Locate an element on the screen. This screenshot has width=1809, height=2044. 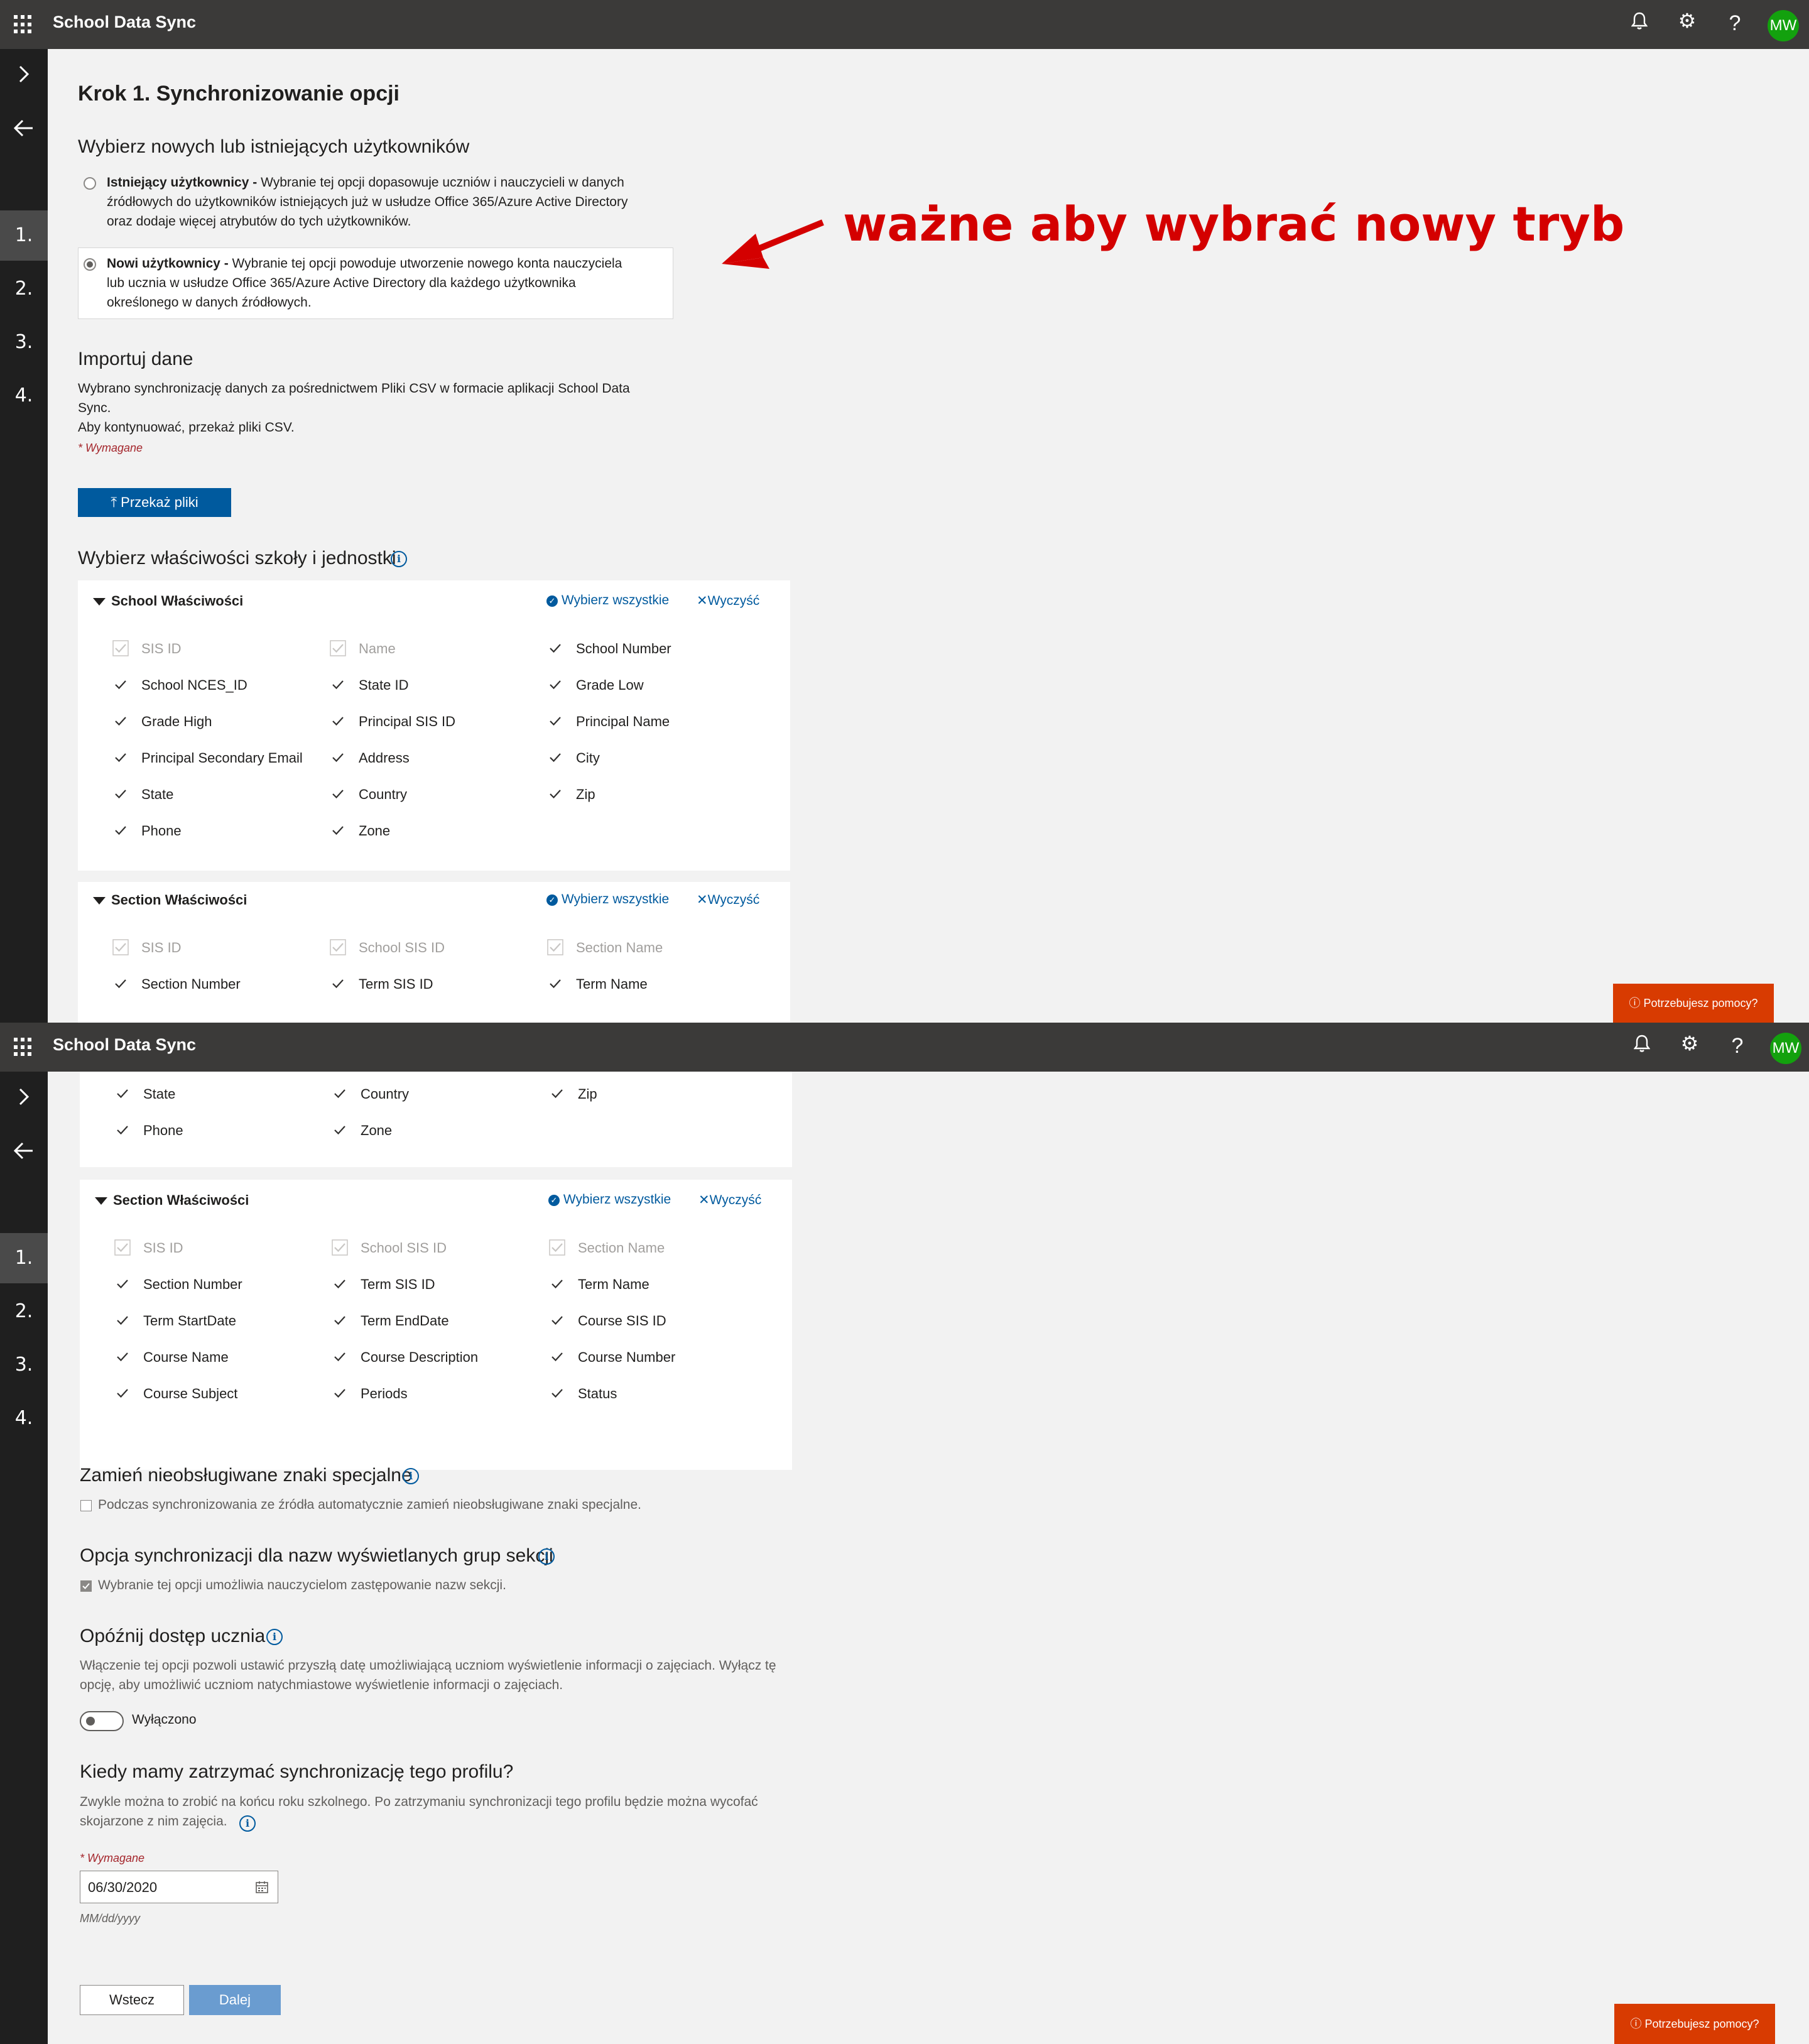
section-card-title: Section Właściwości is located at coordinates (179, 900).